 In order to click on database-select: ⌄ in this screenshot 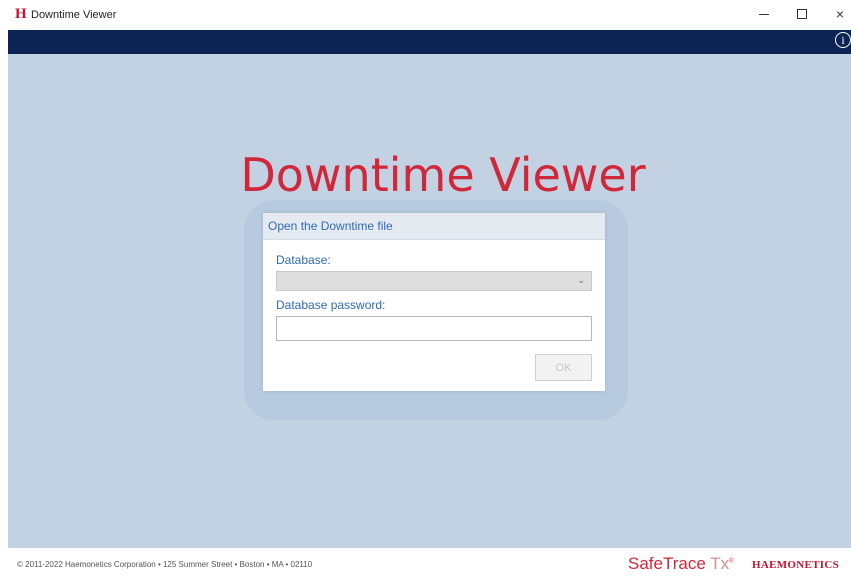, I will do `click(434, 281)`.